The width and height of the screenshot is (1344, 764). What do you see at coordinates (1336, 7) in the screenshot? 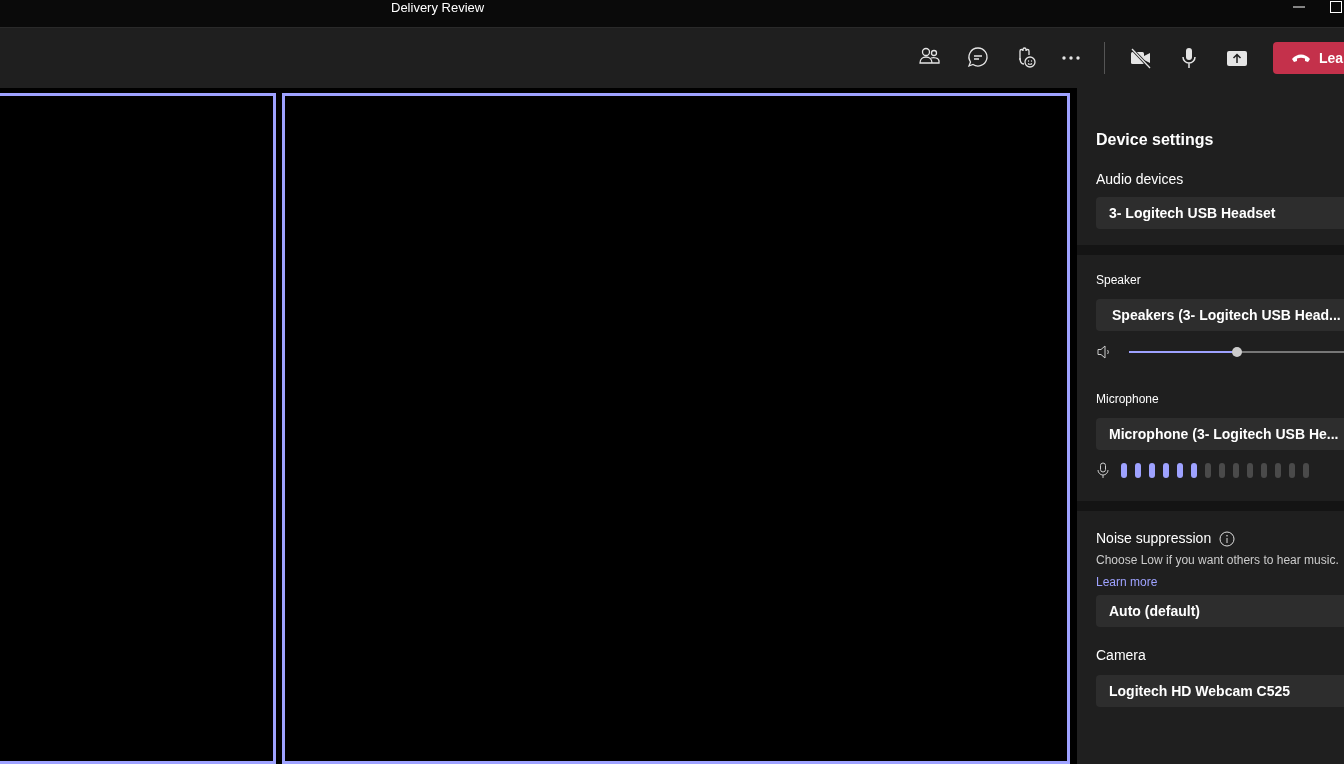
I see `maximize-icon` at bounding box center [1336, 7].